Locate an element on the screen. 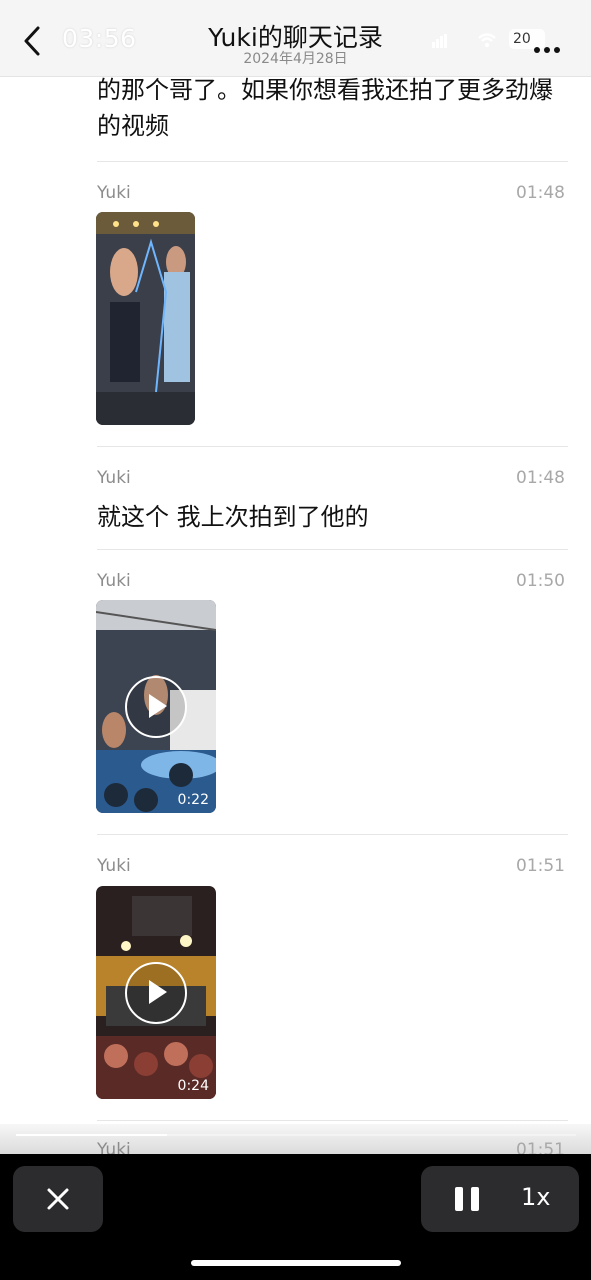 This screenshot has height=1280, width=591. message-time: 01:50 is located at coordinates (540, 581).